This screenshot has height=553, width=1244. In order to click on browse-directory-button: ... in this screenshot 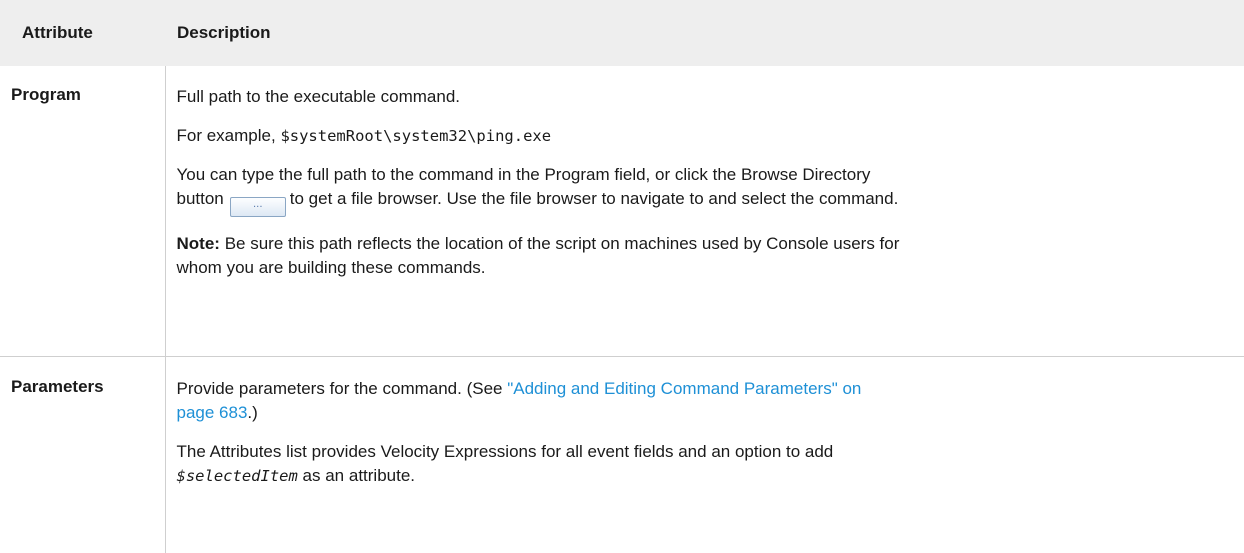, I will do `click(258, 207)`.